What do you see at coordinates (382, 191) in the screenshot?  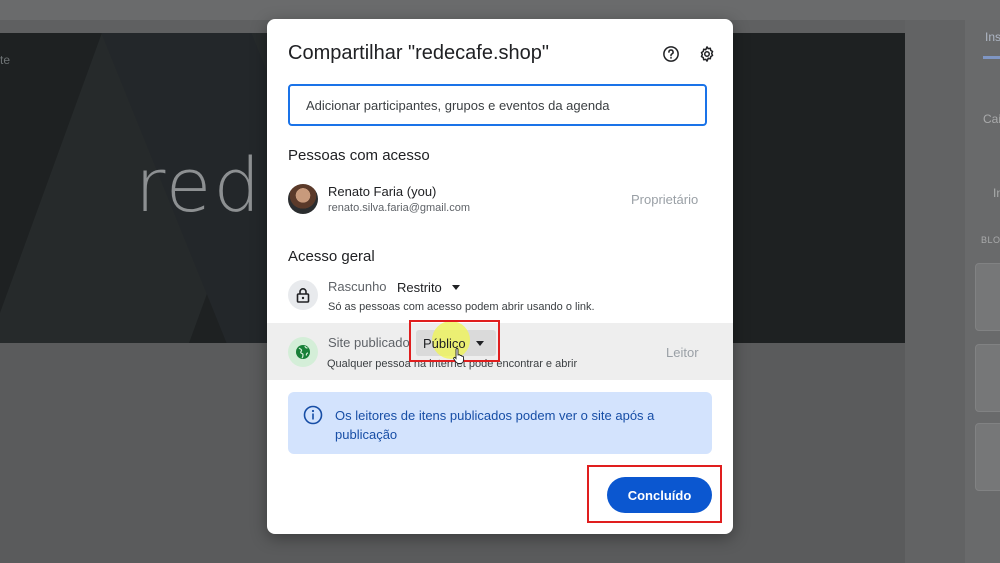 I see `person-name: Renato Faria (you)` at bounding box center [382, 191].